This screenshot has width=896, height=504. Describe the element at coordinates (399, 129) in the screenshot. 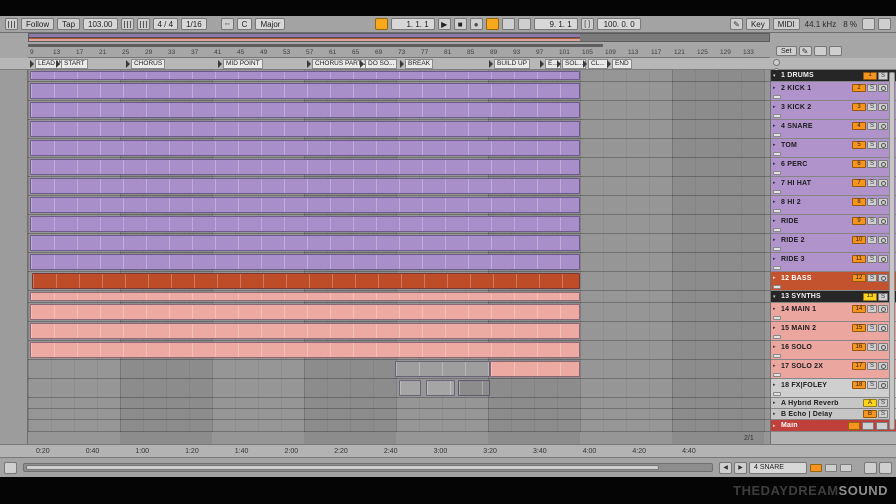

I see `lane-4-snare` at that location.